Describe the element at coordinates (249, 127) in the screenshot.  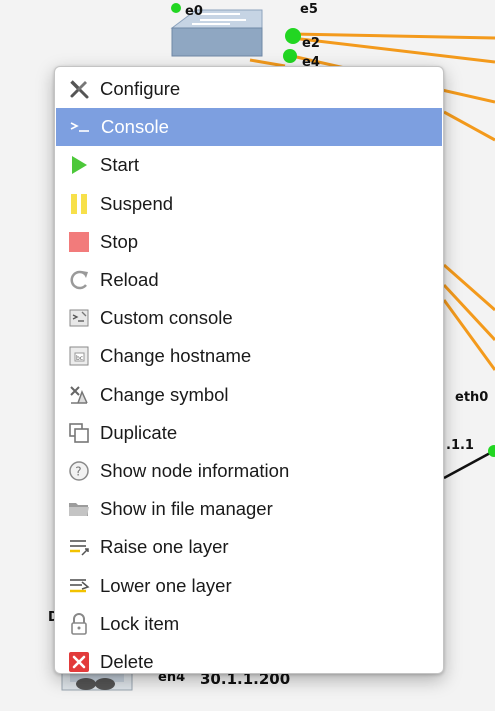
I see `menu-item-console: Console` at that location.